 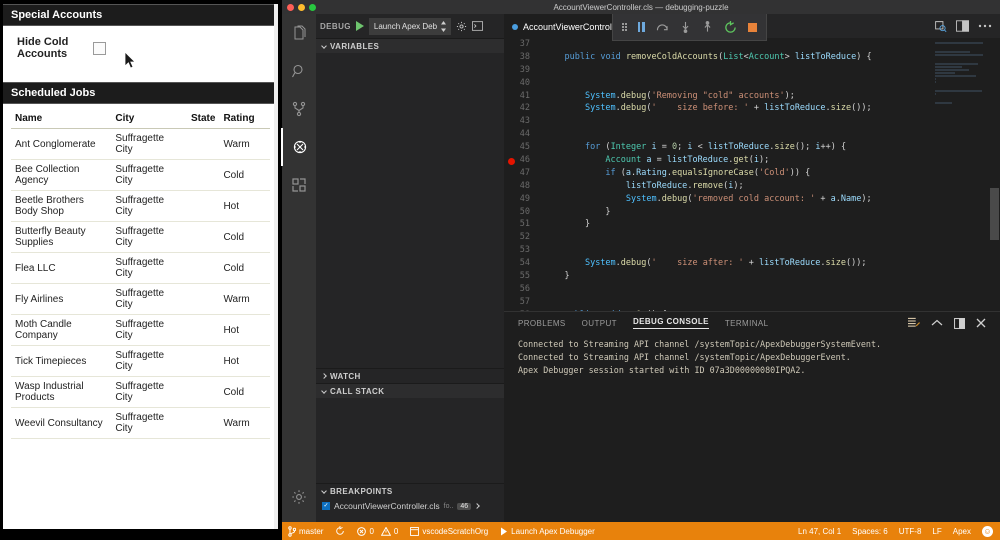 I want to click on floating-debug-toolbar, so click(x=689, y=27).